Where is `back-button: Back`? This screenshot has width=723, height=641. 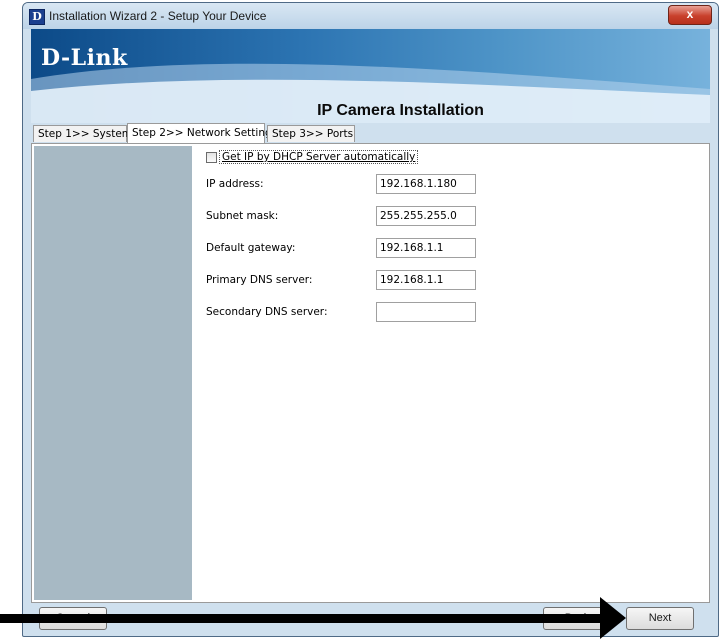
back-button: Back is located at coordinates (577, 618).